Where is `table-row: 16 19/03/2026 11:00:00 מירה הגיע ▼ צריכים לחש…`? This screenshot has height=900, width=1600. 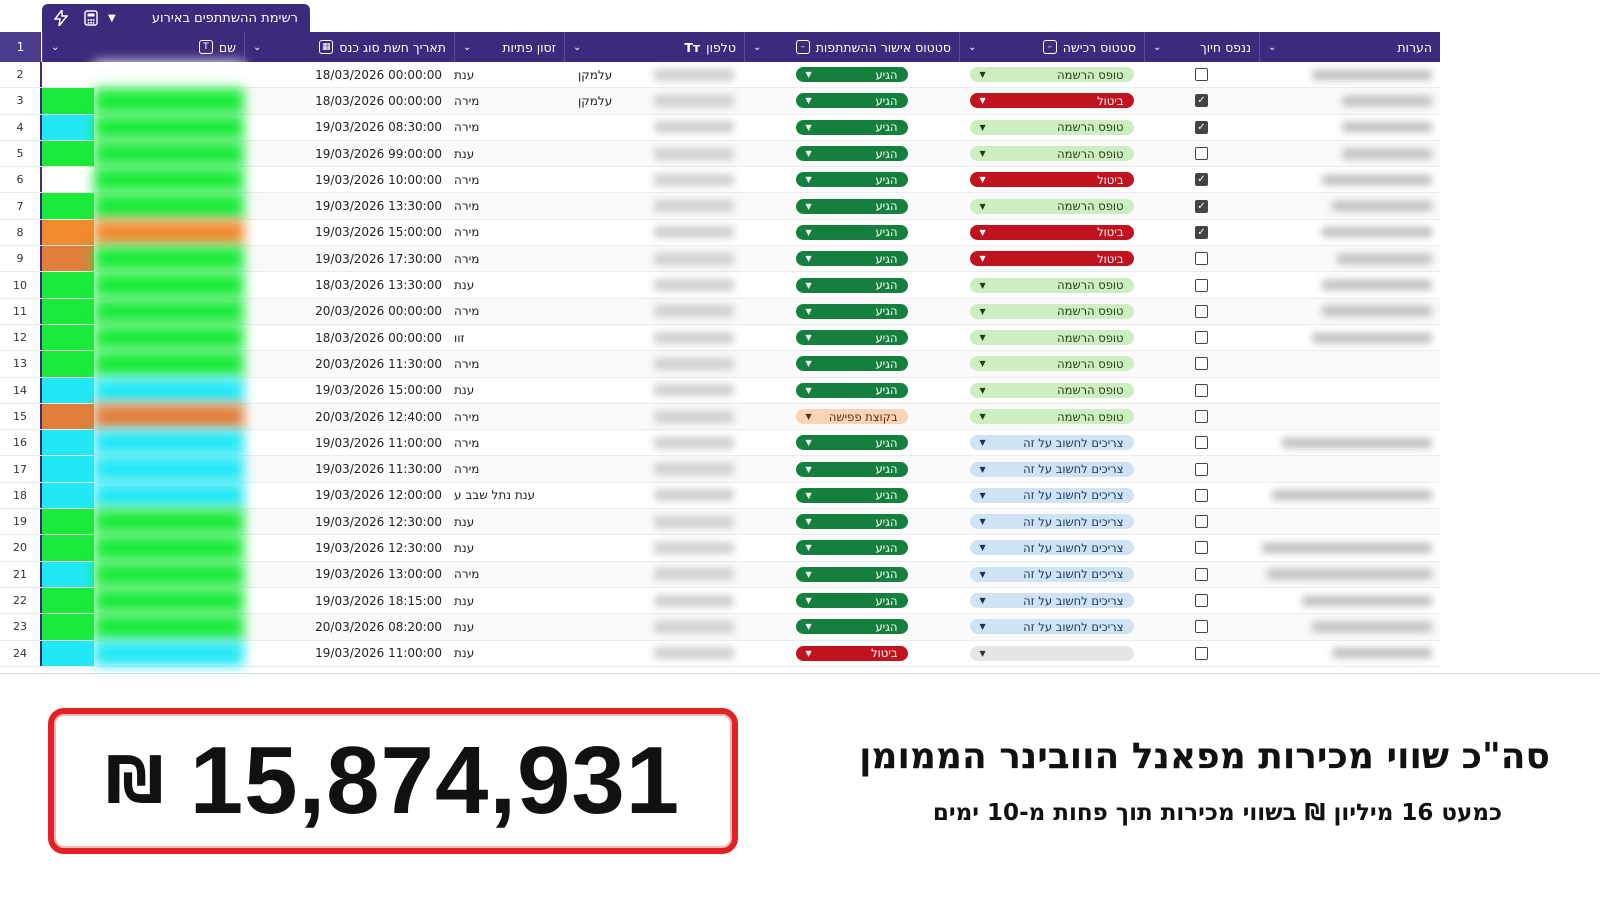
table-row: 16 19/03/2026 11:00:00 מירה הגיע ▼ צריכים לחש… is located at coordinates (720, 443).